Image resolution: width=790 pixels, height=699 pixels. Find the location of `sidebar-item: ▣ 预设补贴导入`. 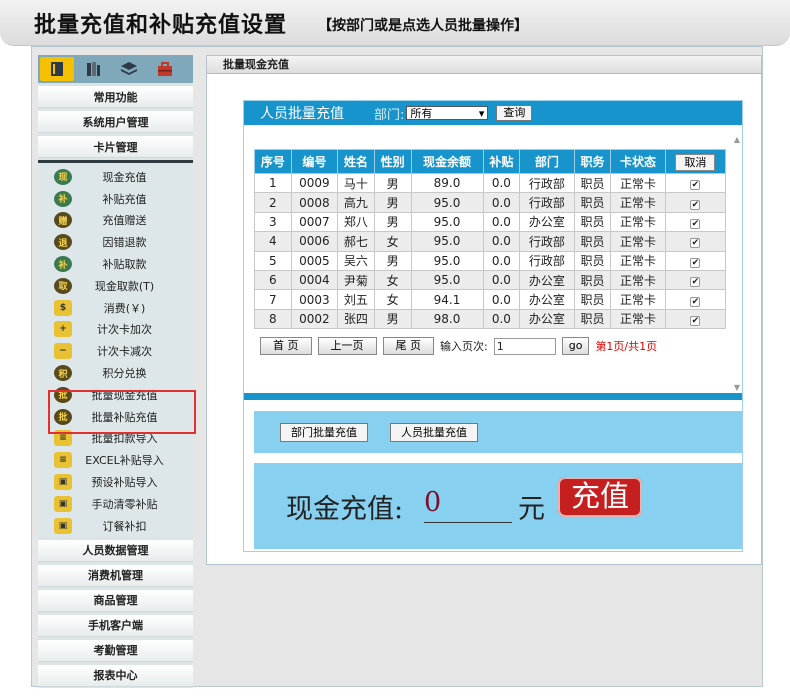

sidebar-item: ▣ 预设补贴导入 is located at coordinates (115, 482).